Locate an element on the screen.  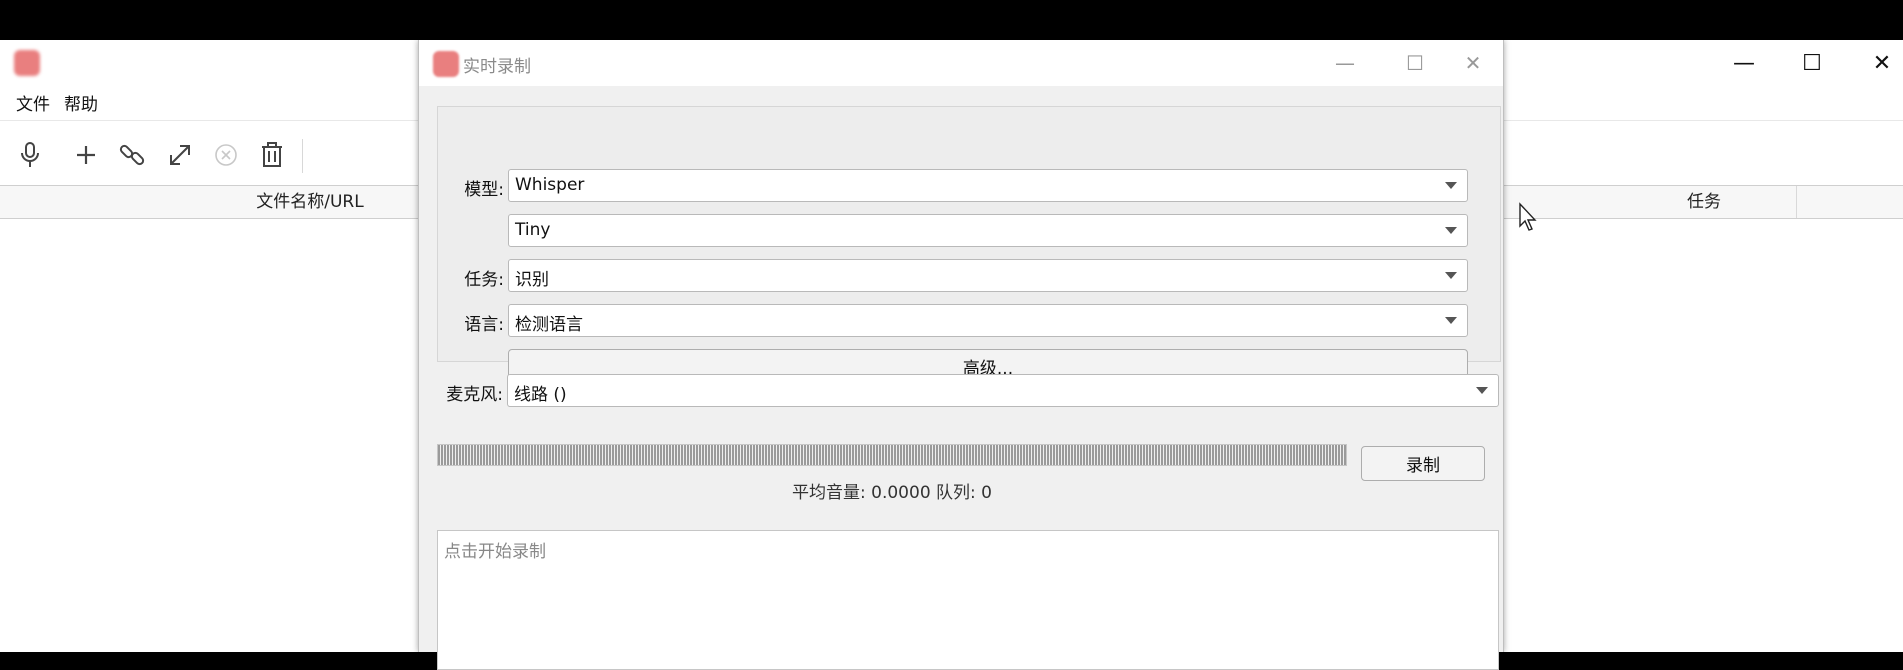
audio-status-text: 平均音量: 0.0000 队列: 0 is located at coordinates (892, 493).